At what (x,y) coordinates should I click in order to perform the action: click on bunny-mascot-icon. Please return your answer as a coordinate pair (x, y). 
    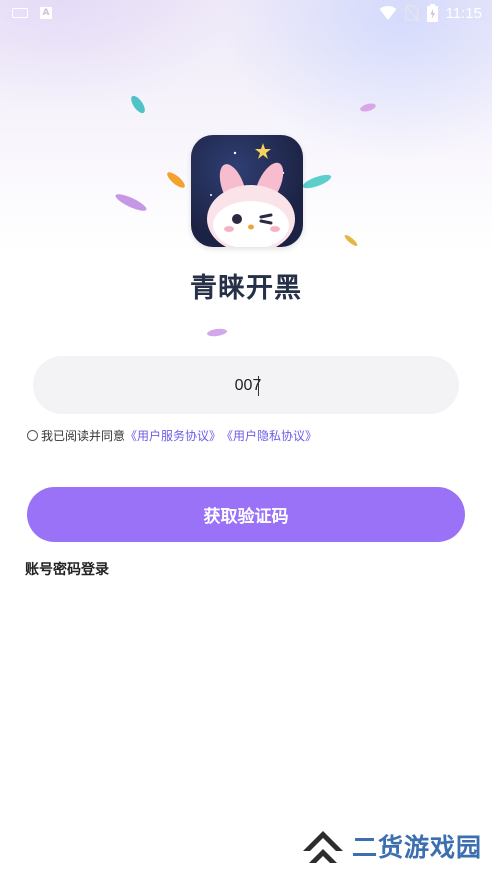
    Looking at the image, I should click on (251, 195).